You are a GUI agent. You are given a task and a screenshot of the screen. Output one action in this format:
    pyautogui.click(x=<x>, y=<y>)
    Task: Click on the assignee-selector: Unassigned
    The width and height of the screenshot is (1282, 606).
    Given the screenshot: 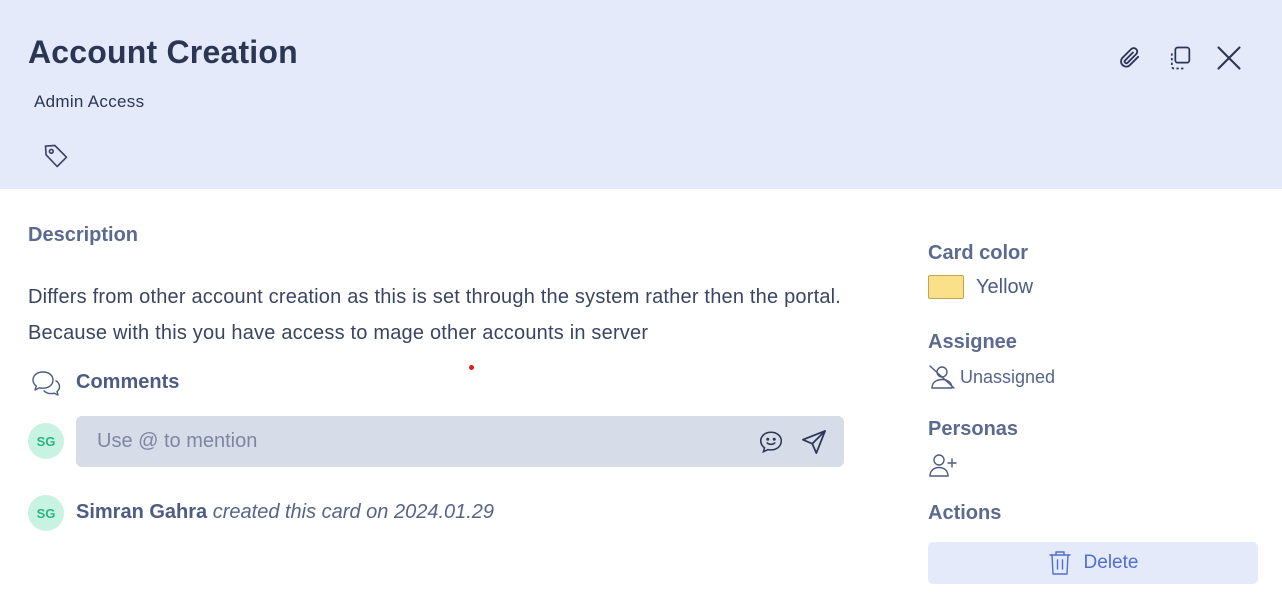 What is the action you would take?
    pyautogui.click(x=991, y=377)
    